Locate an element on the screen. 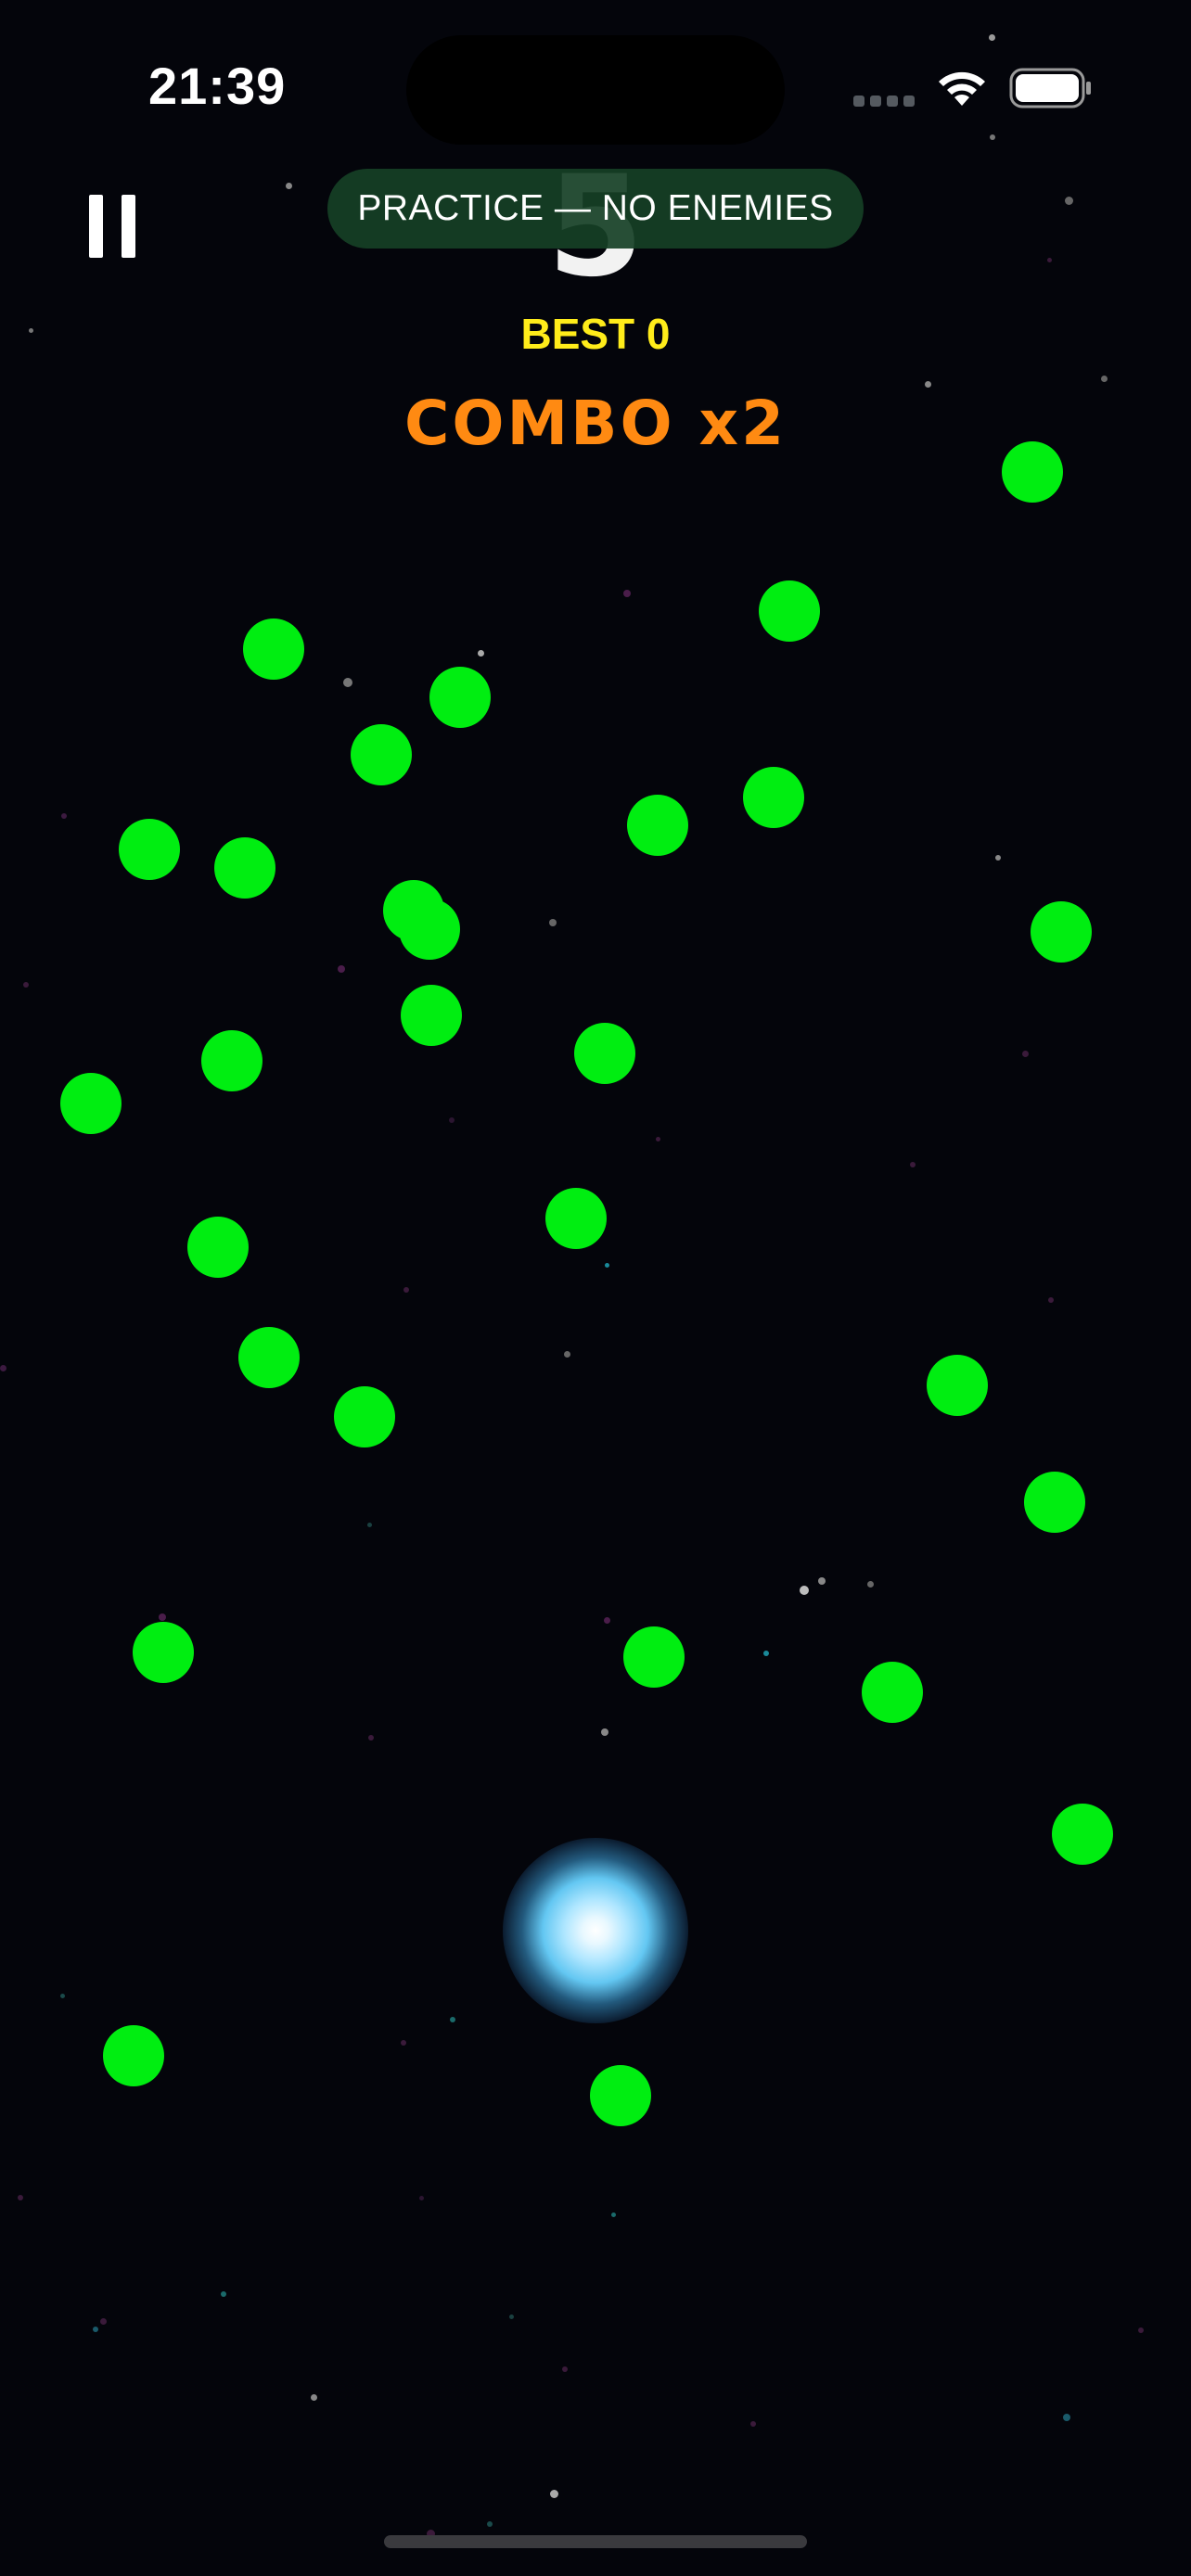  cellular-signal-icon is located at coordinates (884, 102).